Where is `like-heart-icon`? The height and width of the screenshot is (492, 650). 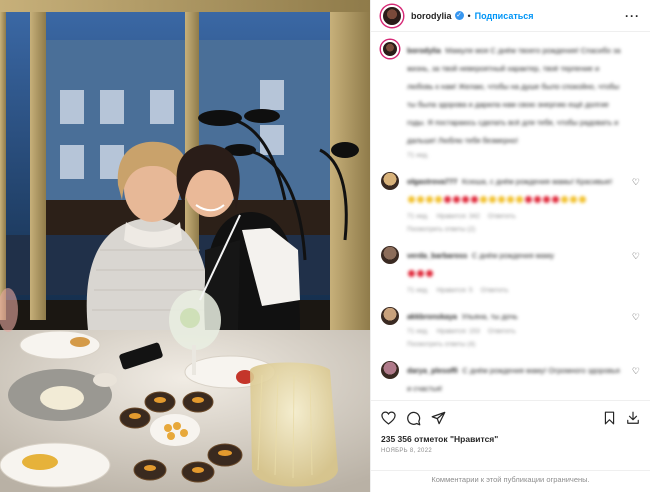
like-heart-icon is located at coordinates (388, 418).